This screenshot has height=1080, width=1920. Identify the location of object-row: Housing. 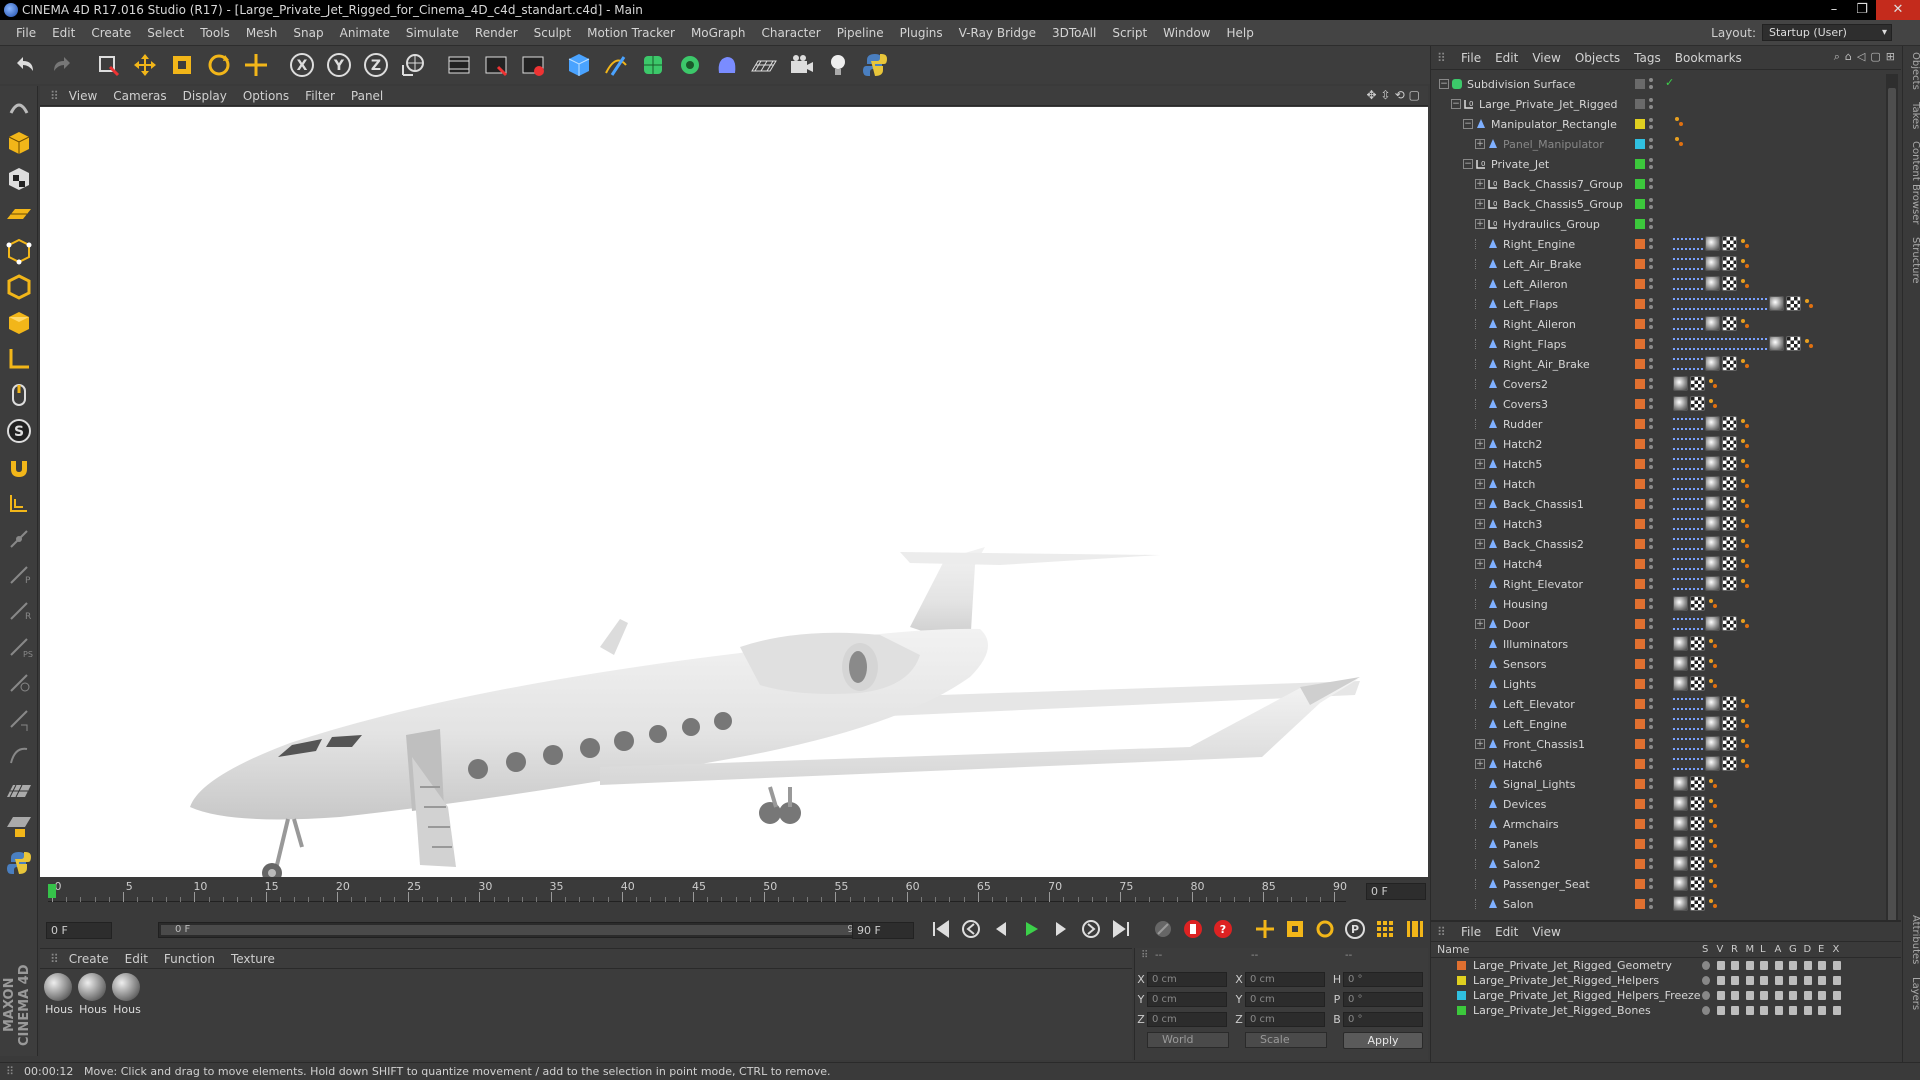
(1657, 604).